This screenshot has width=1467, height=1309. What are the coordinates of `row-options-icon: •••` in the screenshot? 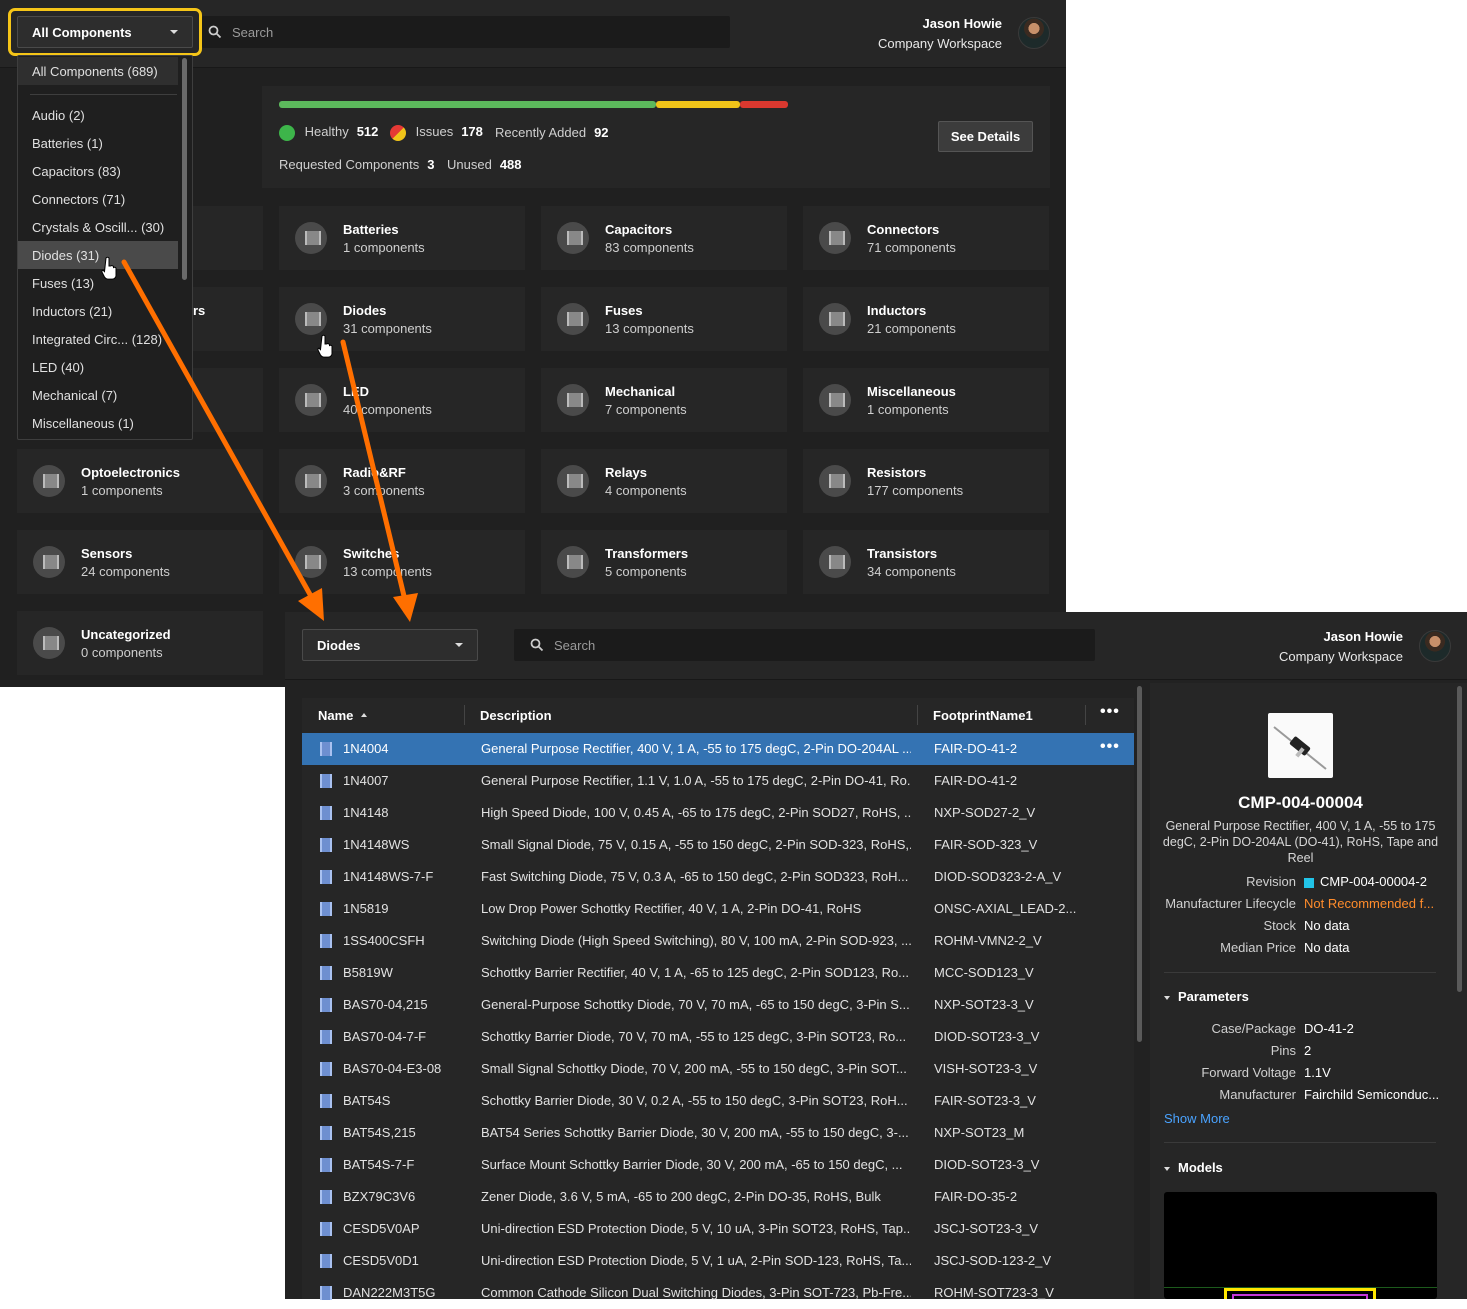 It's located at (1110, 747).